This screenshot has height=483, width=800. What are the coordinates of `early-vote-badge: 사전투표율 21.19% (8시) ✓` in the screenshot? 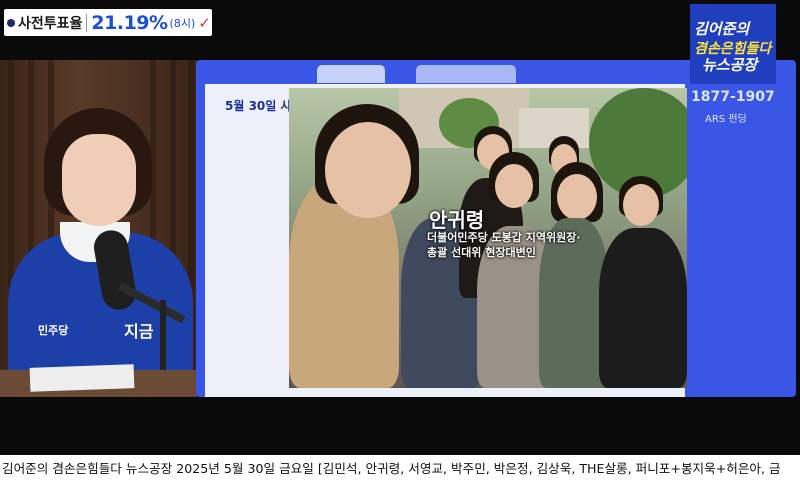 It's located at (108, 22).